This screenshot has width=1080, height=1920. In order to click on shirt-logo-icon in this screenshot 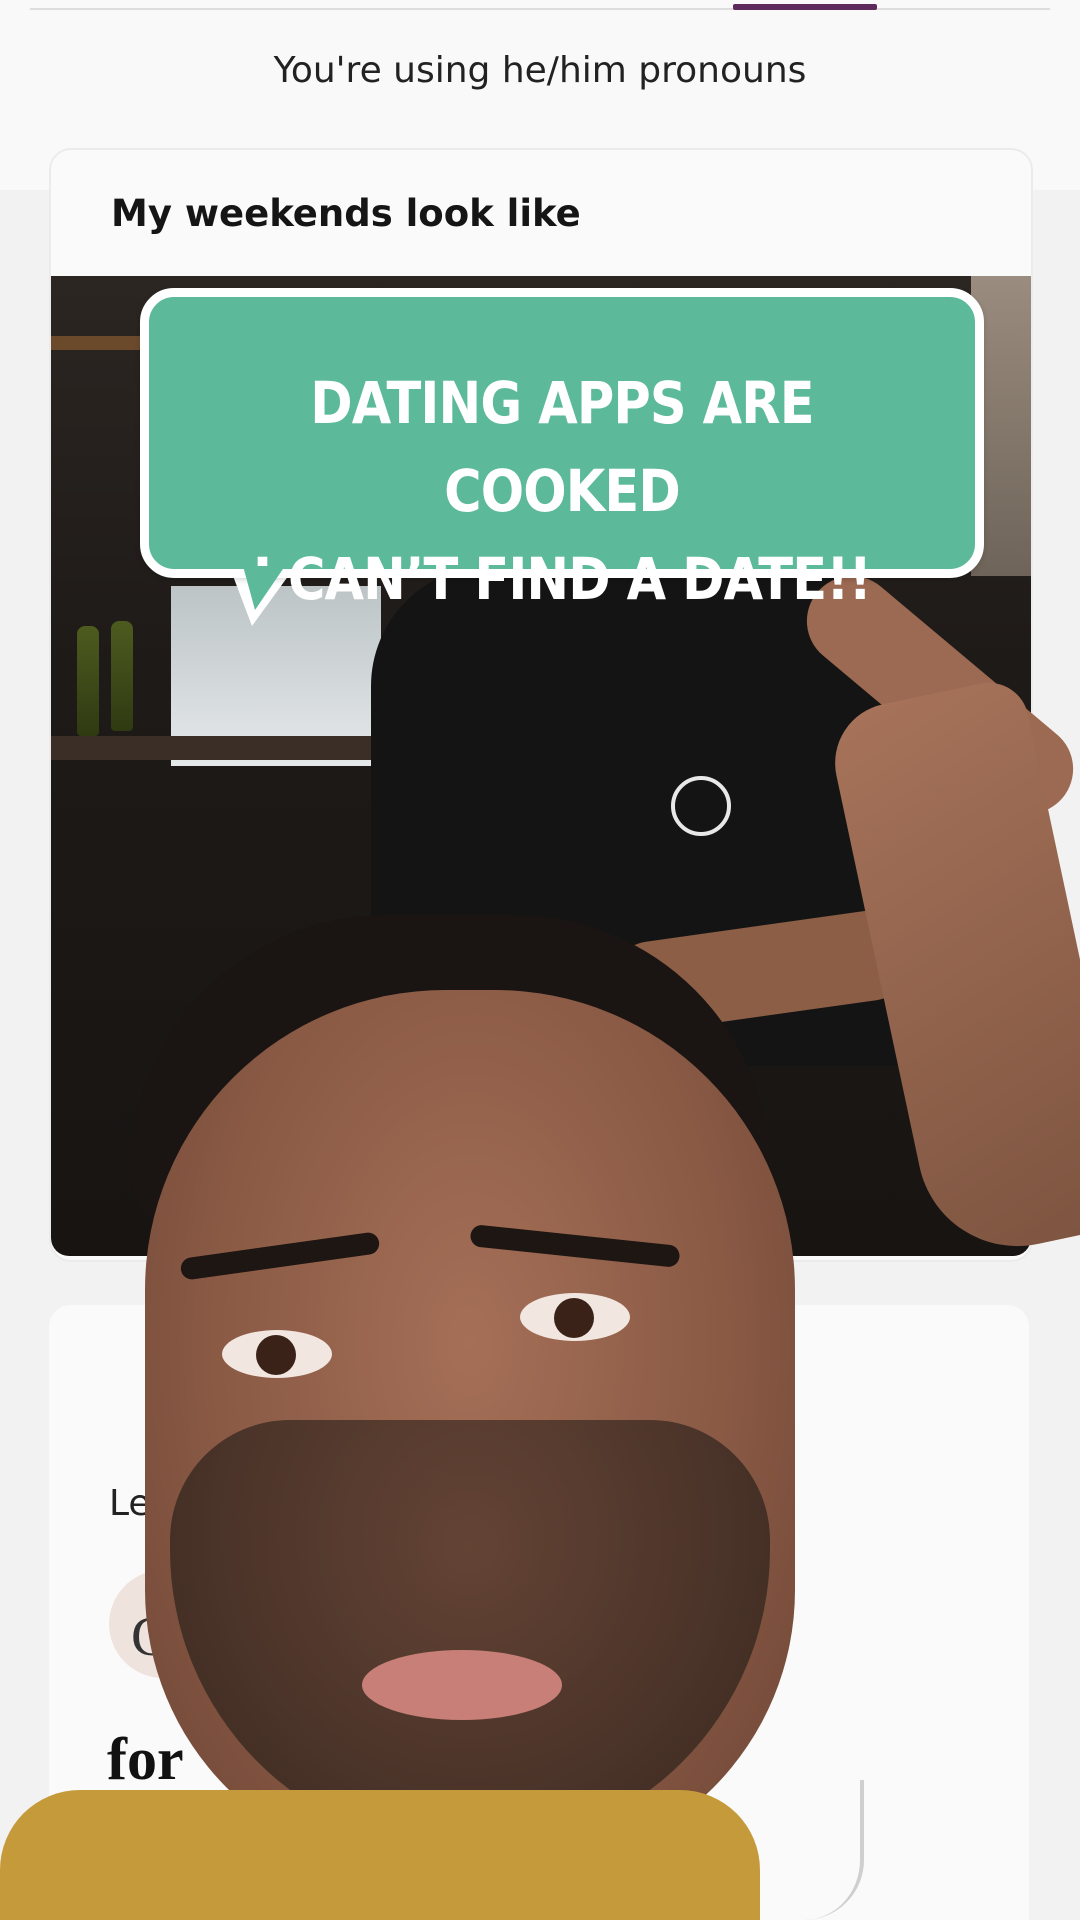, I will do `click(701, 806)`.